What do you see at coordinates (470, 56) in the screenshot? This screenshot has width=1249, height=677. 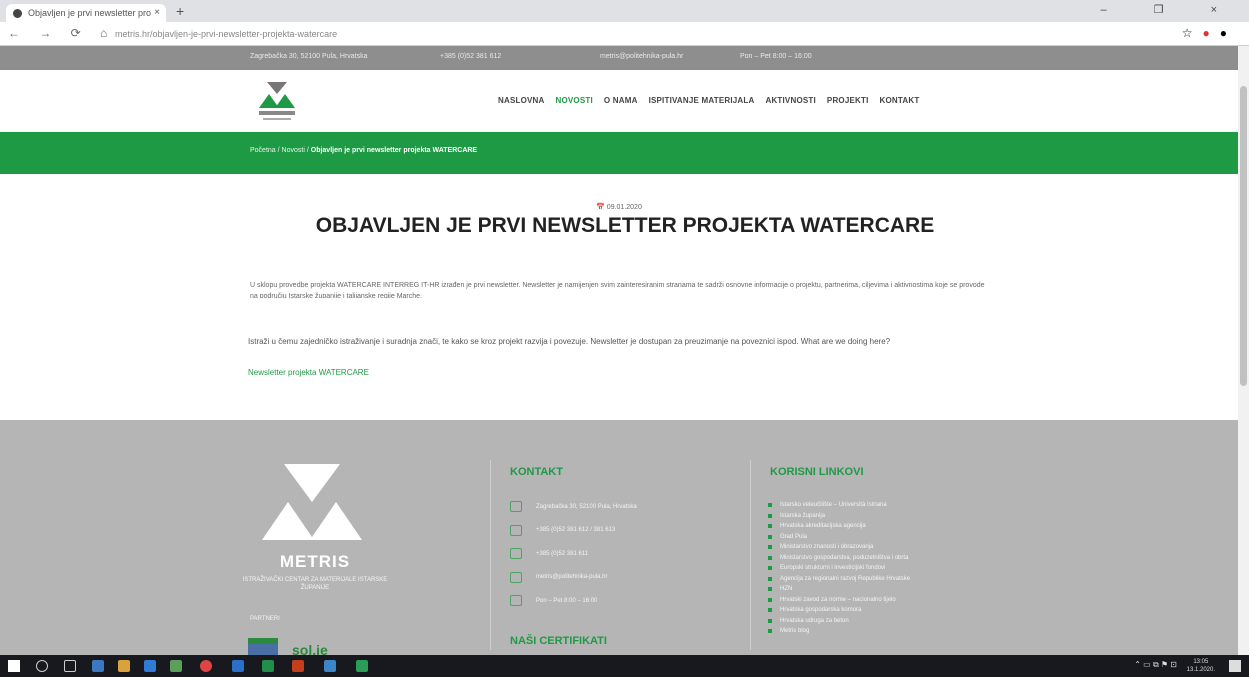 I see `topbar-phone: +385 (0)52 381 612` at bounding box center [470, 56].